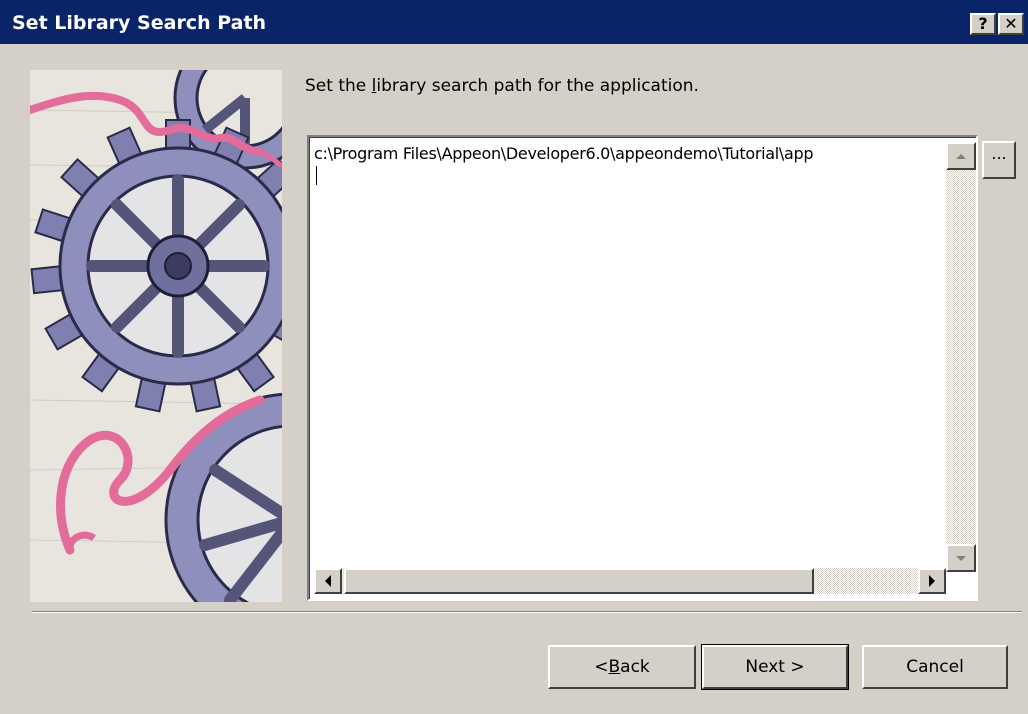 Image resolution: width=1028 pixels, height=714 pixels. What do you see at coordinates (961, 357) in the screenshot?
I see `vertical-scrollbar` at bounding box center [961, 357].